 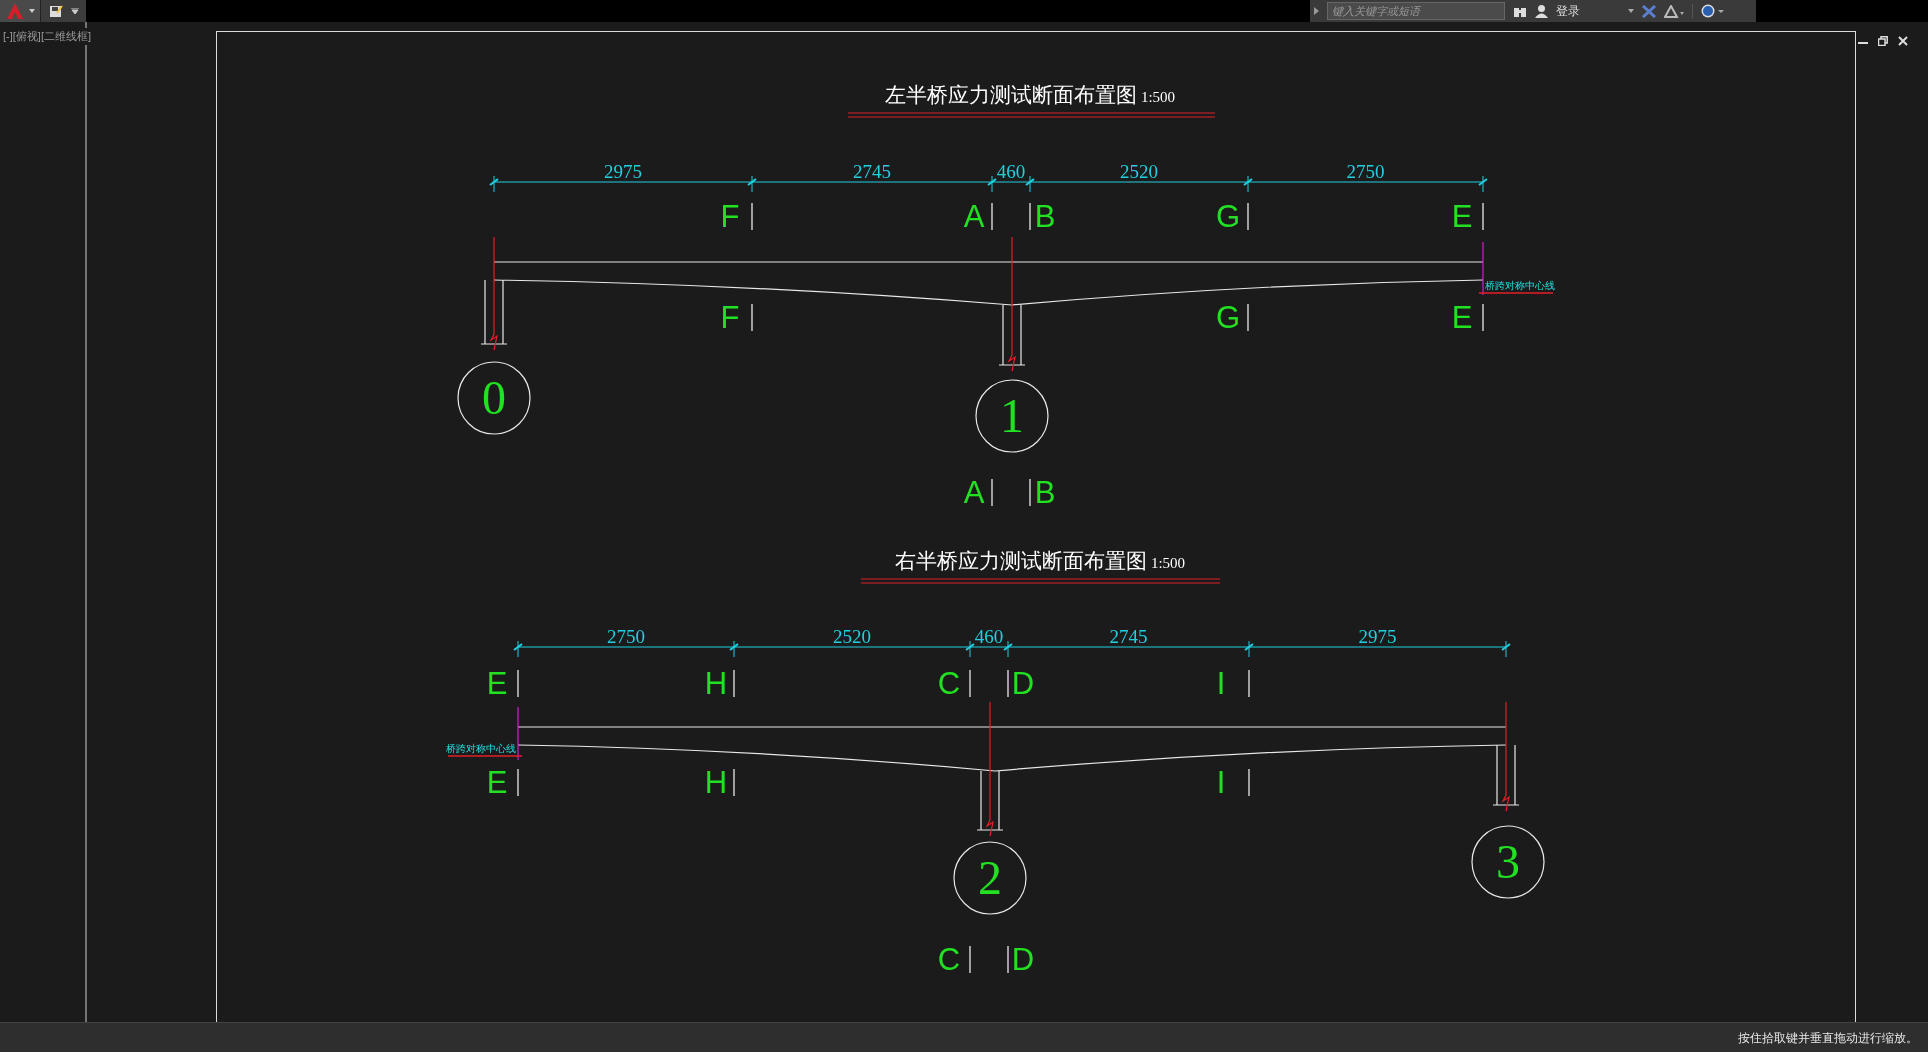 What do you see at coordinates (1030, 95) in the screenshot?
I see `drawing-title: 左半桥应力测试断面布置图 1:500` at bounding box center [1030, 95].